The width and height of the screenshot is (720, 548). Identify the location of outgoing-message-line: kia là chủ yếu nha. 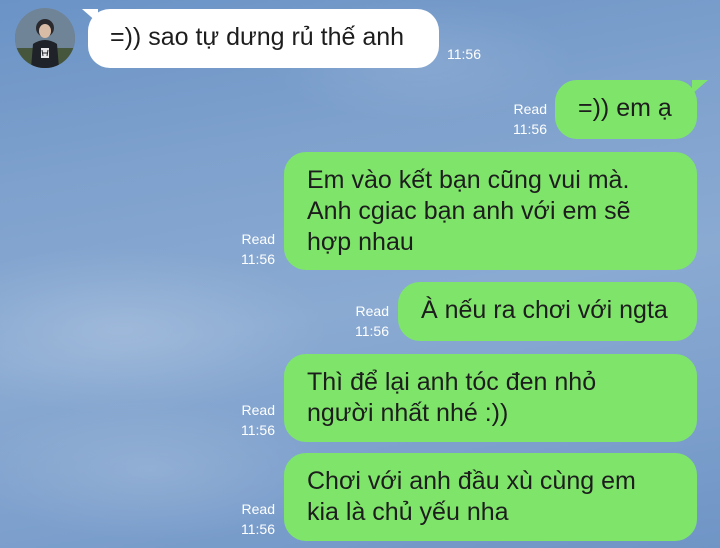
(408, 512).